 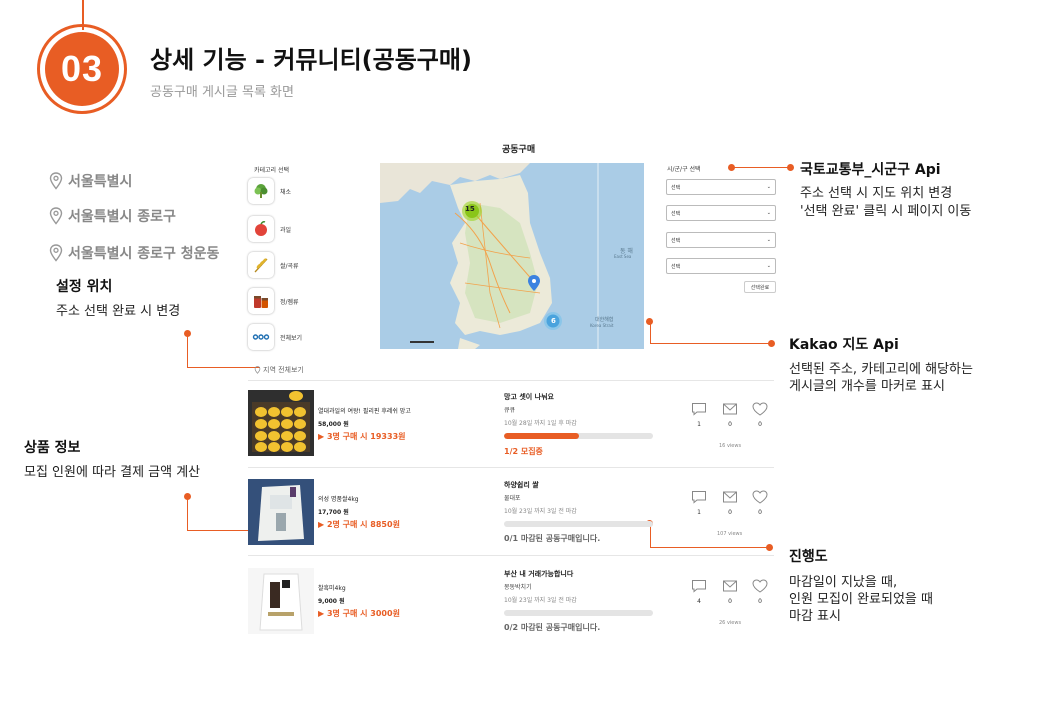 I want to click on category-fruit: 과일, so click(x=269, y=229).